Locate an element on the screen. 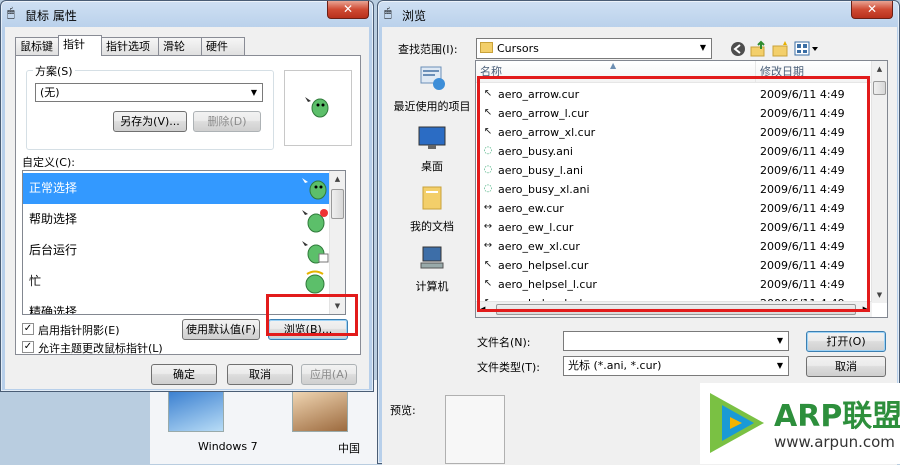  file-row: ↔ aero_ew_xl.cur 2009/6/11 4:49 is located at coordinates (674, 246).